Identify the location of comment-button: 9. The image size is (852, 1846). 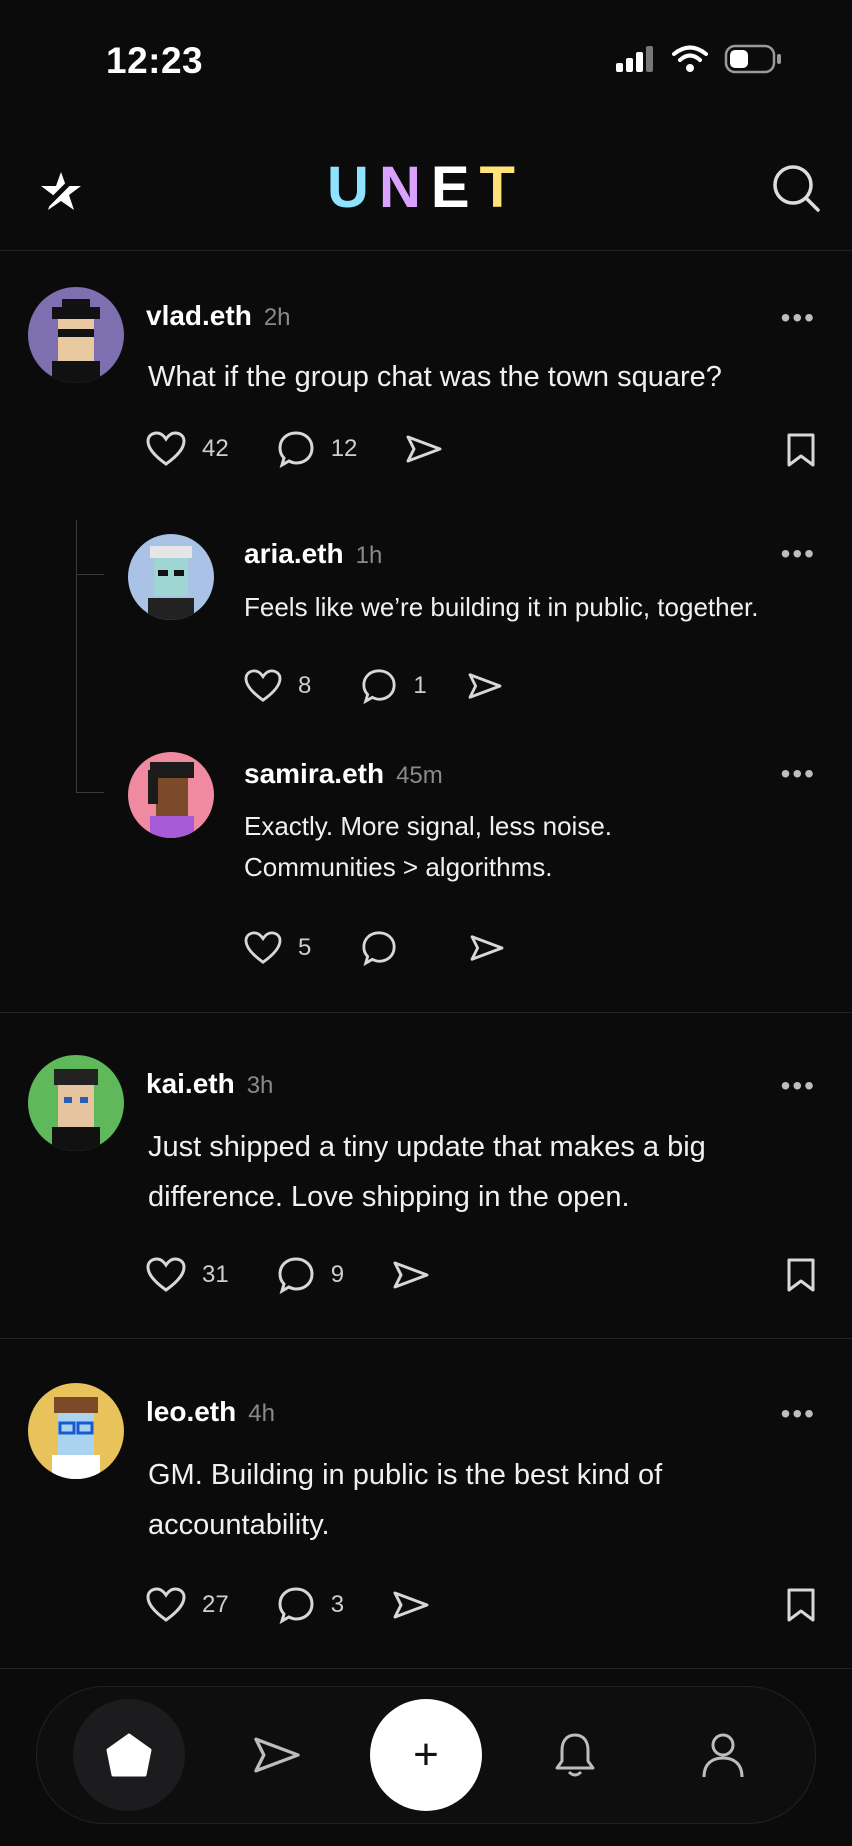
(310, 1275).